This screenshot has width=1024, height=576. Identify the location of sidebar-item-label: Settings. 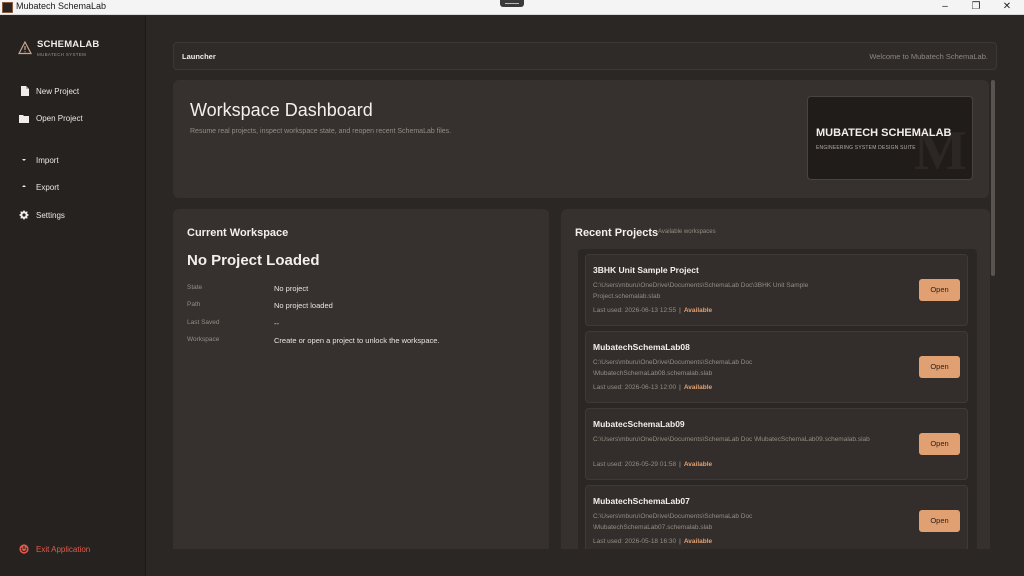
(50, 215).